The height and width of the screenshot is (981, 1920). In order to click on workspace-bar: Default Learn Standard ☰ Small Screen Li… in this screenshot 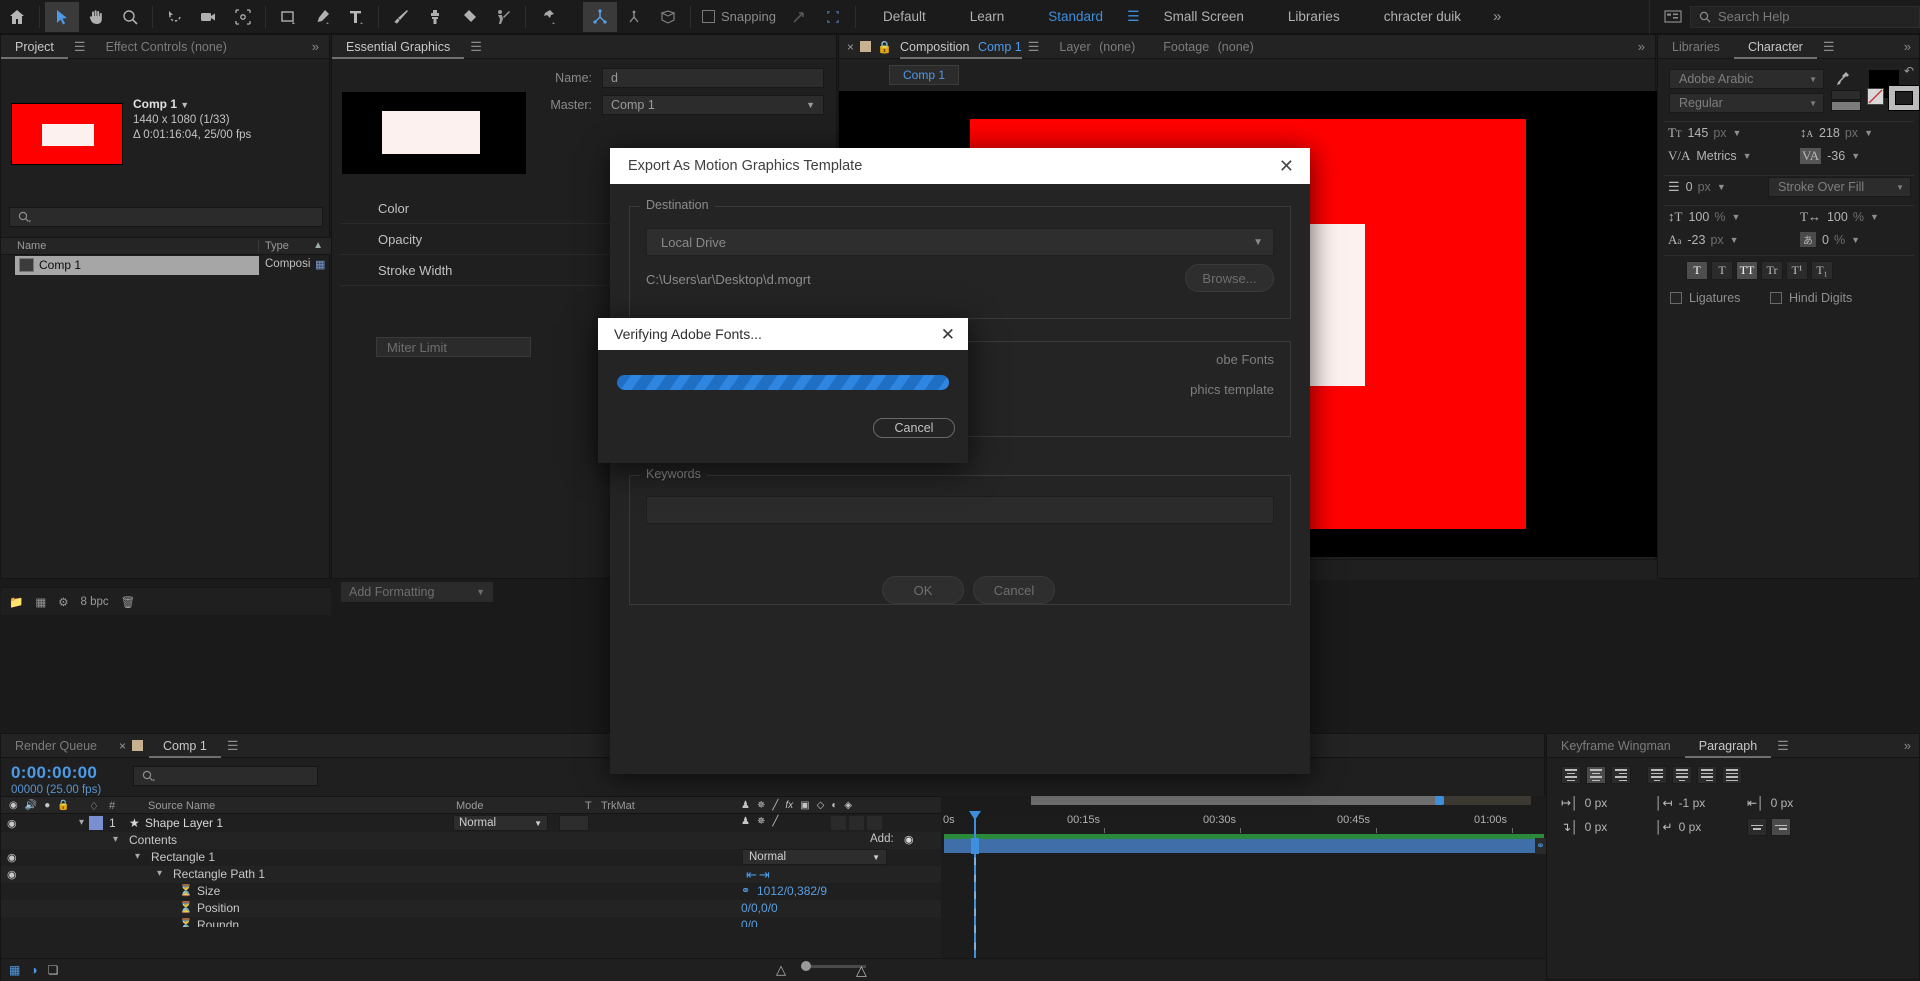, I will do `click(1186, 16)`.